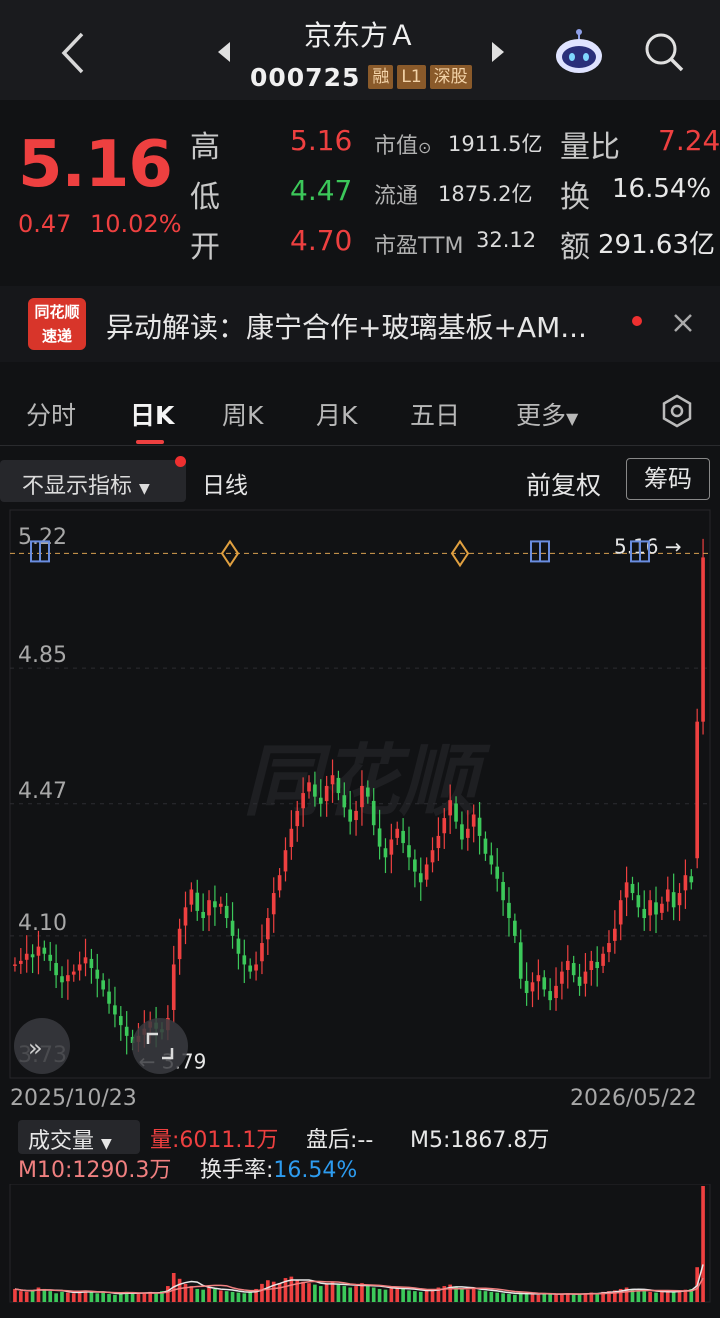  What do you see at coordinates (61, 1141) in the screenshot?
I see `volume-dropdown-label: 成交量` at bounding box center [61, 1141].